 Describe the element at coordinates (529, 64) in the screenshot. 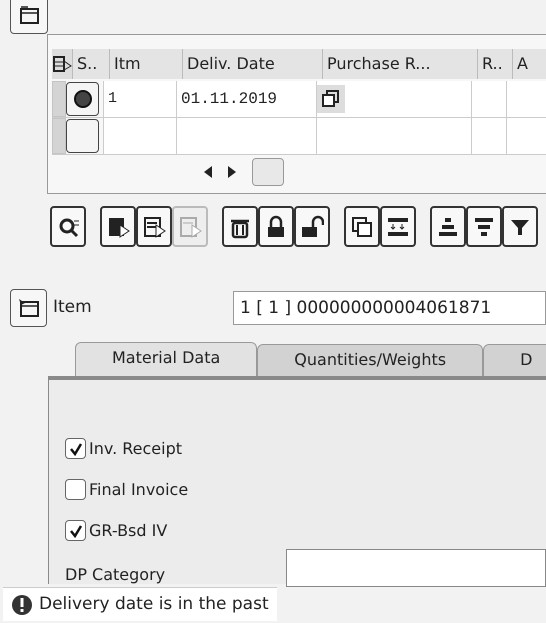

I see `column-header: A` at that location.